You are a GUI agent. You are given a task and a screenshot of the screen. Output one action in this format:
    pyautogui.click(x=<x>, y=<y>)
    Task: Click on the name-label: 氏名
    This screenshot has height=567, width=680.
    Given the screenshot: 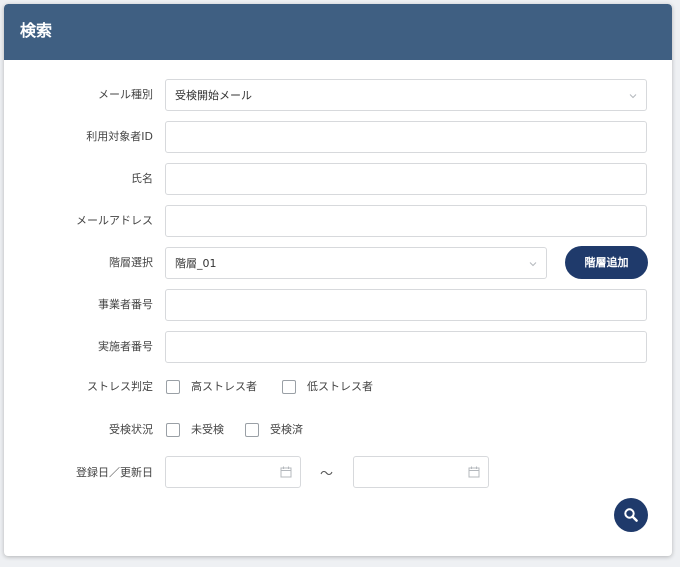 What is the action you would take?
    pyautogui.click(x=142, y=178)
    